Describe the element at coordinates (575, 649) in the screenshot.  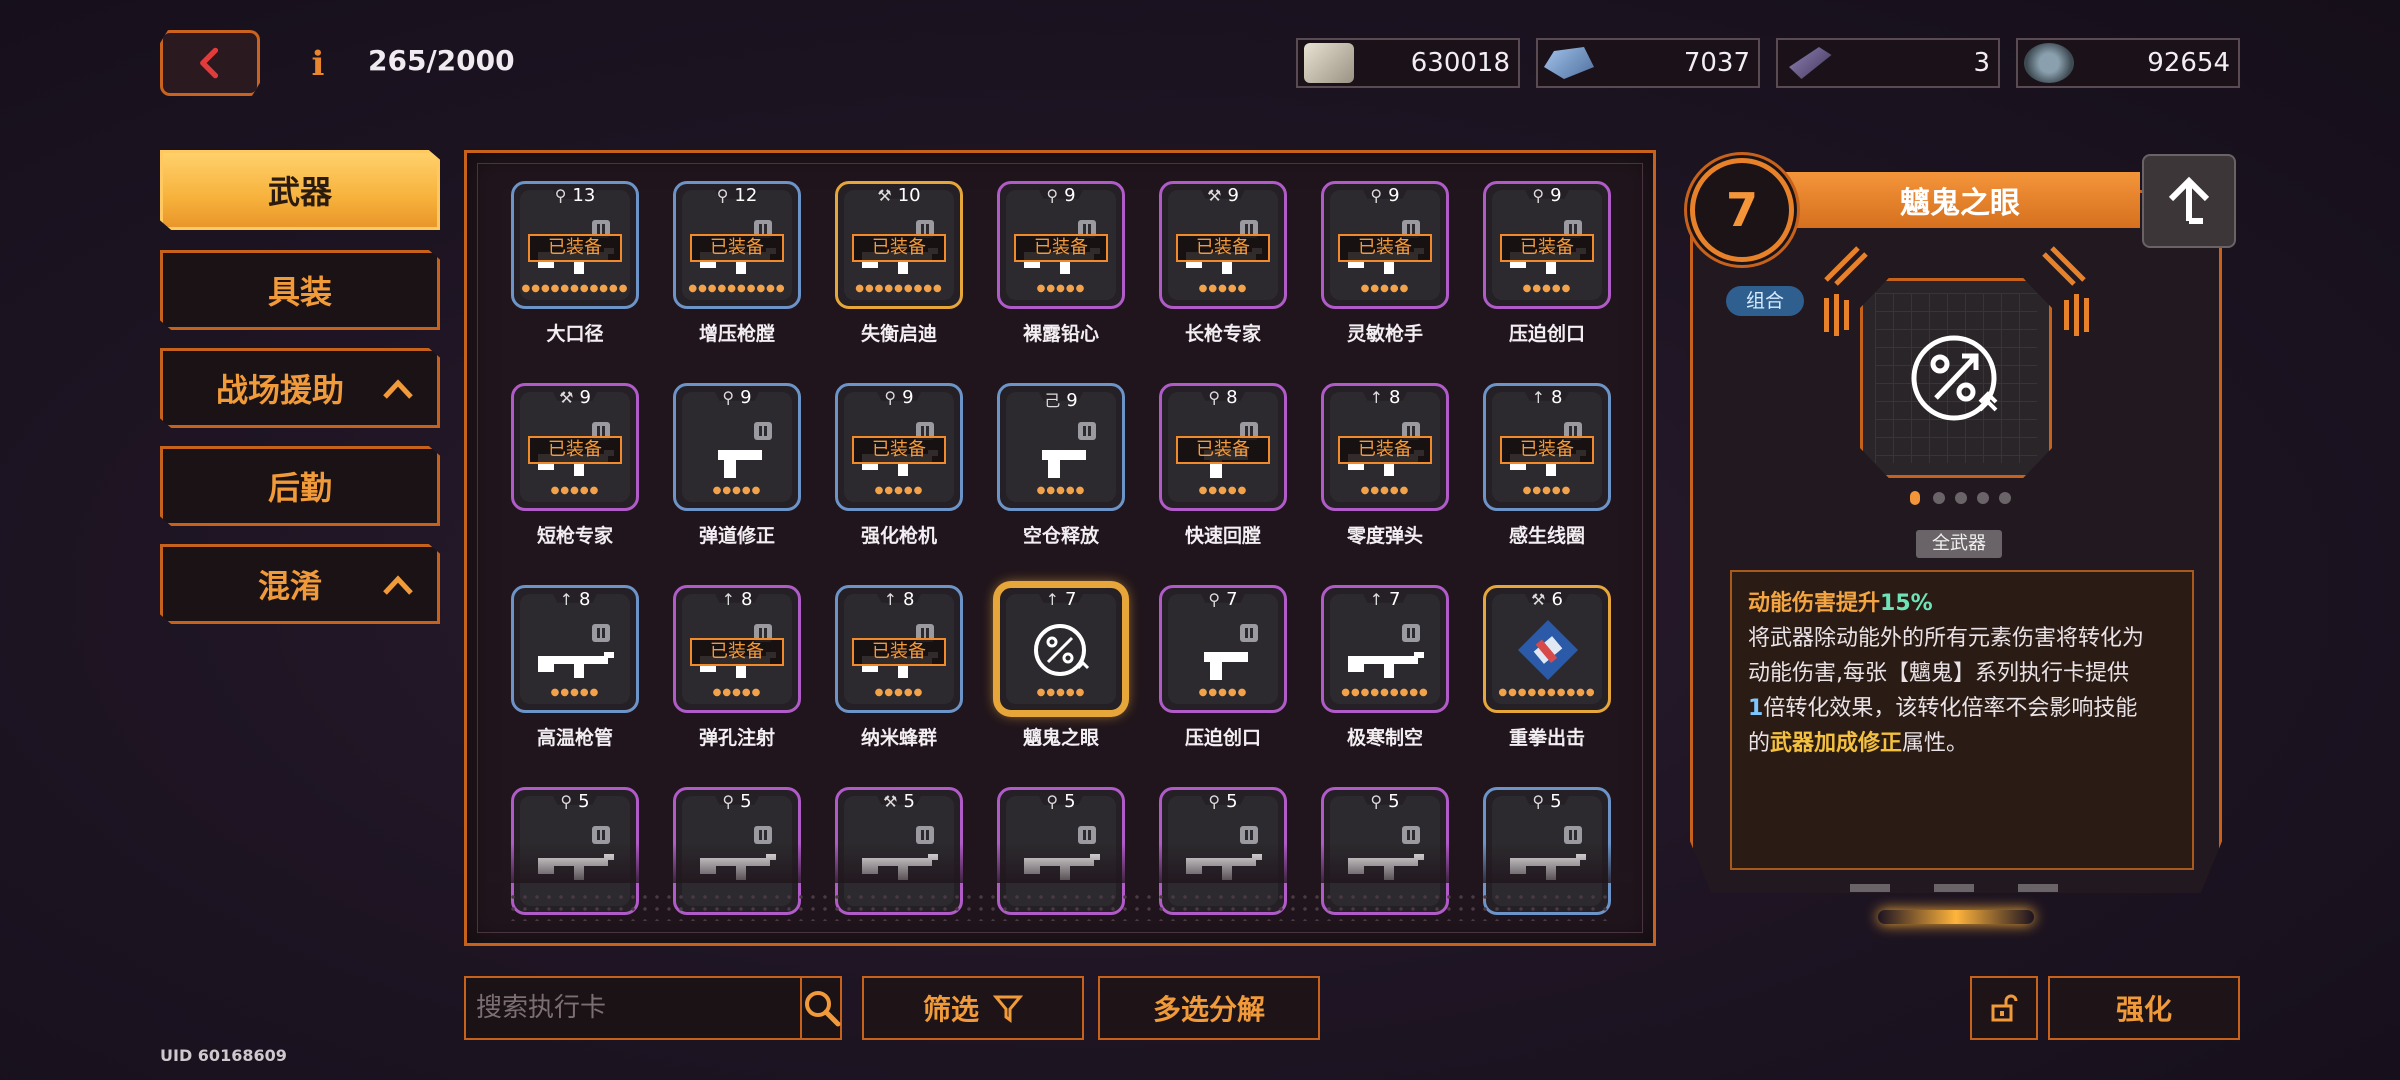
I see `skill-card: ↑ 8 ●●●●●` at that location.